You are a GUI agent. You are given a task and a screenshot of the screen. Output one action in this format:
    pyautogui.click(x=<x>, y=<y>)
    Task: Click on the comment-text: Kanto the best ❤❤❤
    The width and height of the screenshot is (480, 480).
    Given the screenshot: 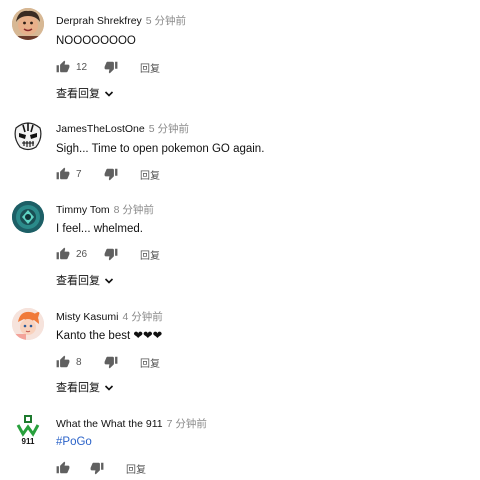 What is the action you would take?
    pyautogui.click(x=109, y=336)
    